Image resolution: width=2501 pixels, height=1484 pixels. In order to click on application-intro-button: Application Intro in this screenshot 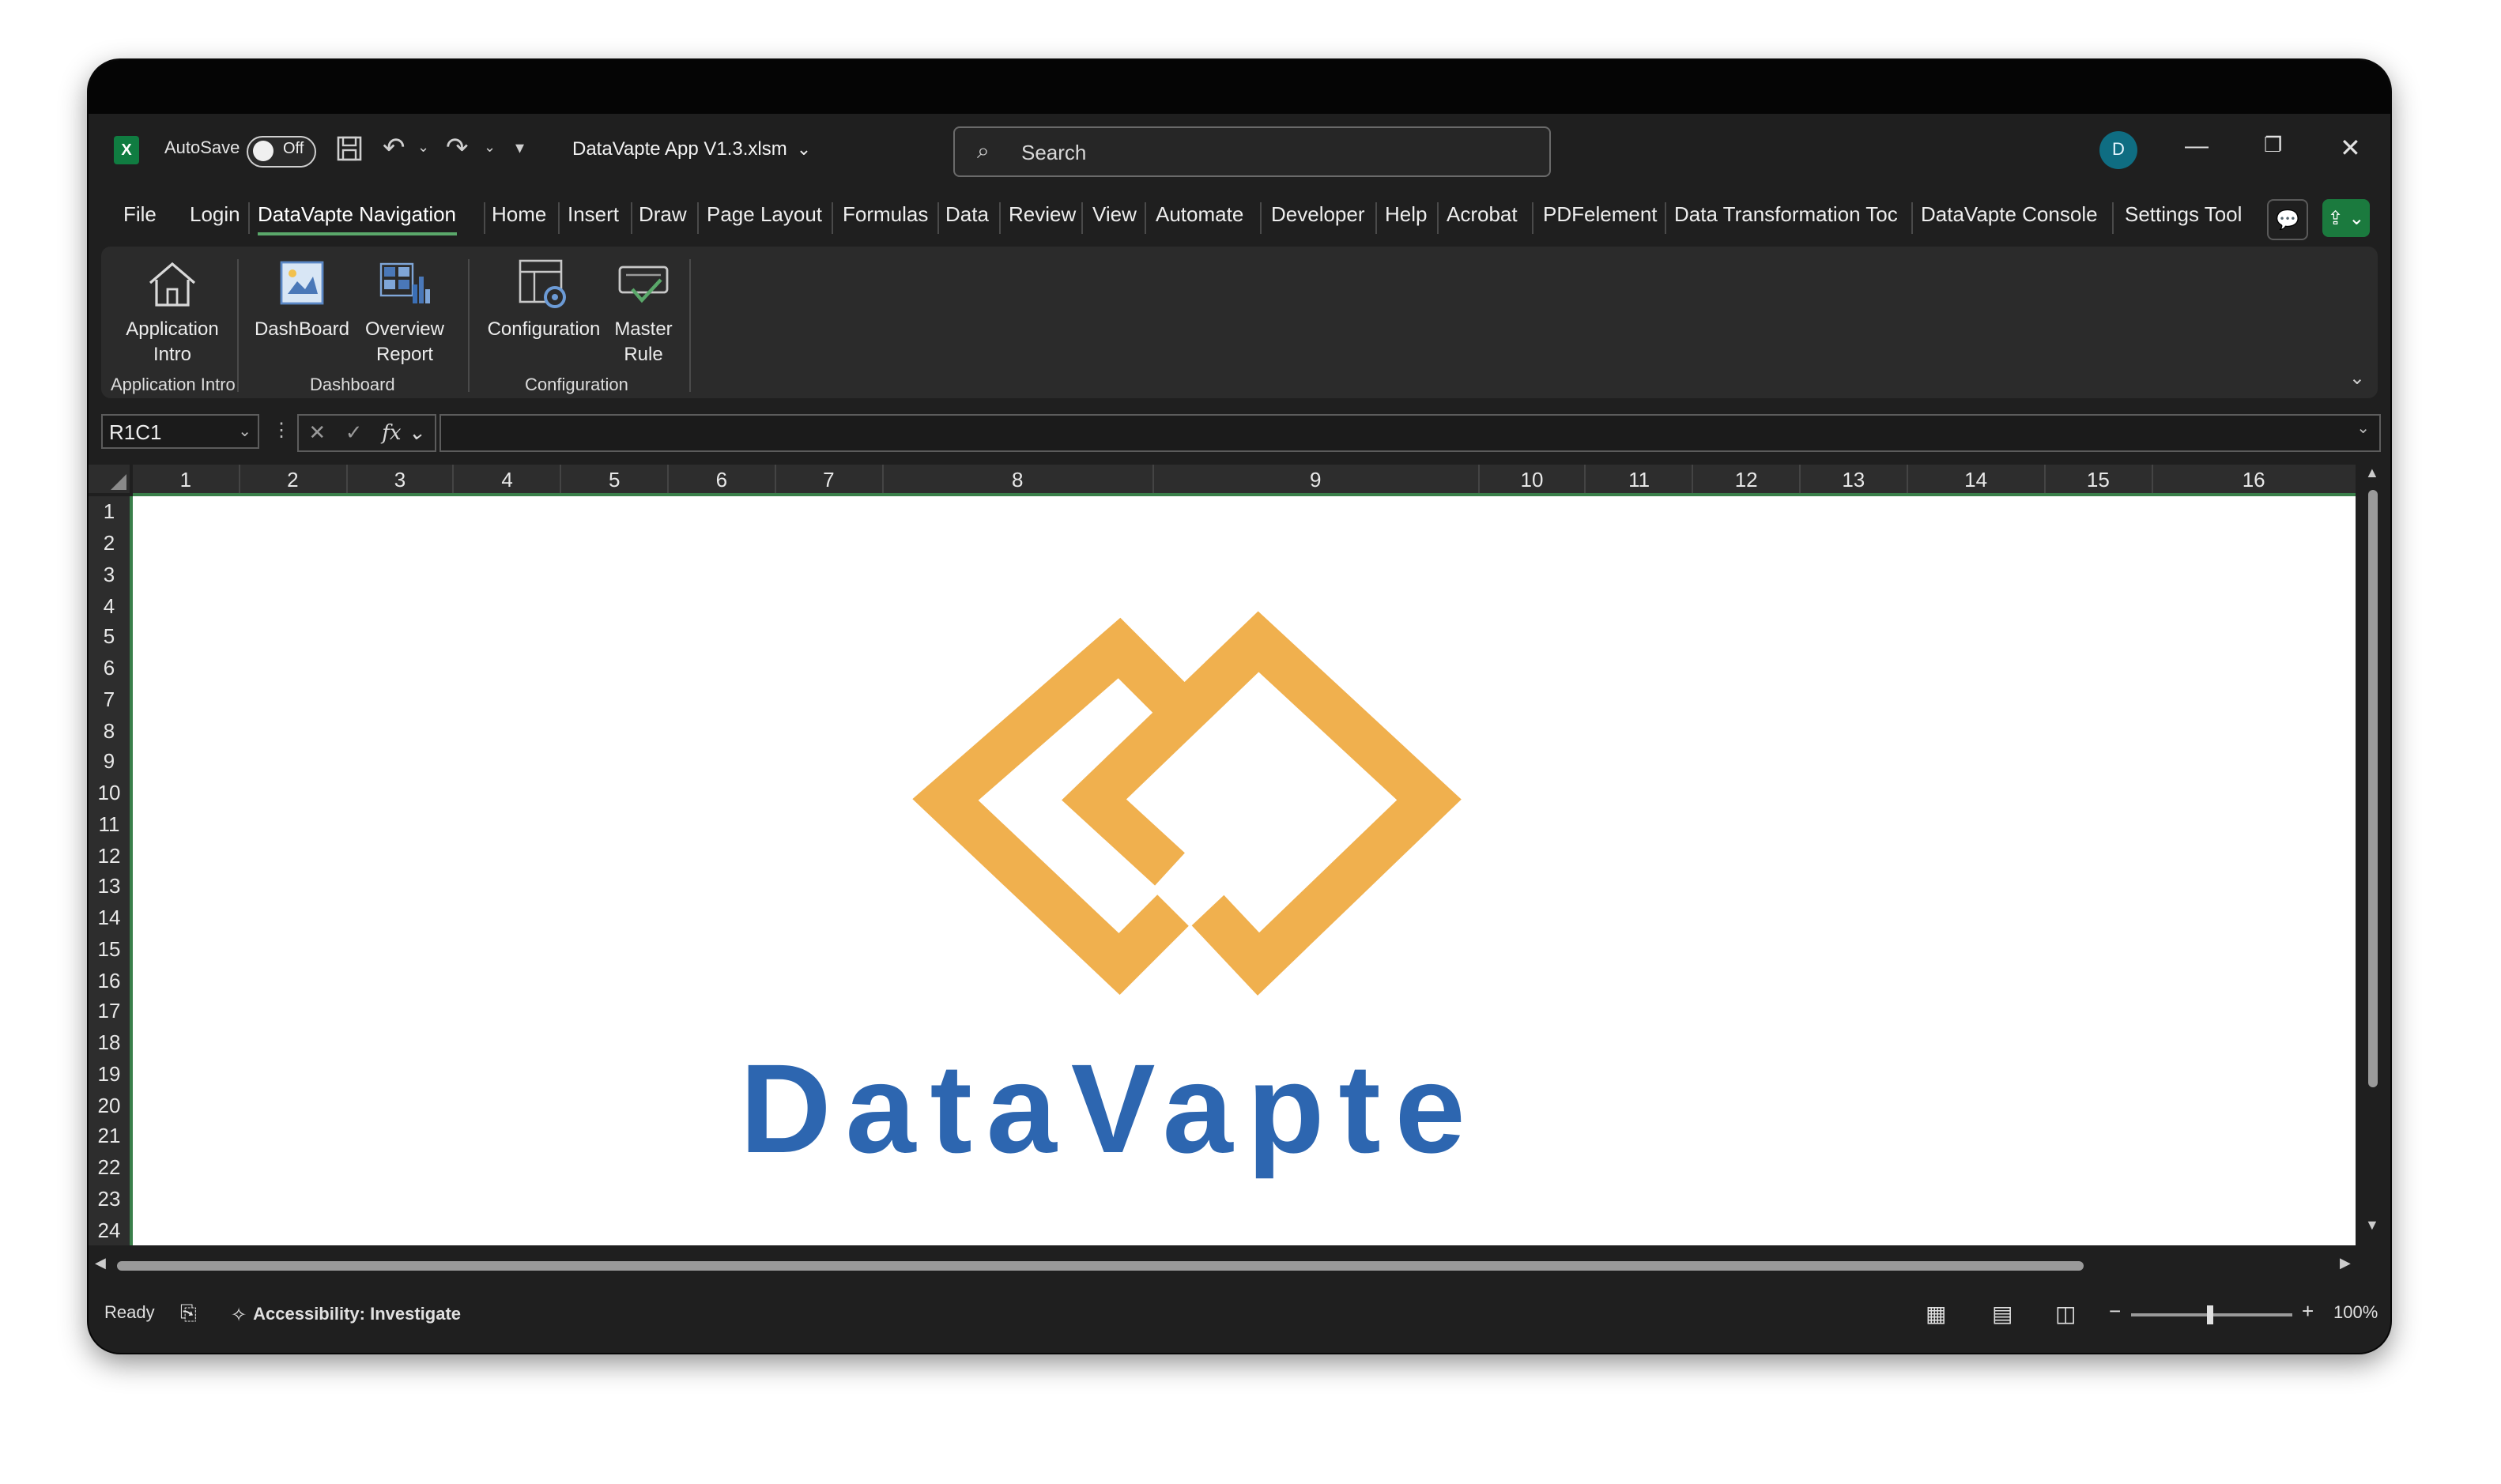, I will do `click(172, 311)`.